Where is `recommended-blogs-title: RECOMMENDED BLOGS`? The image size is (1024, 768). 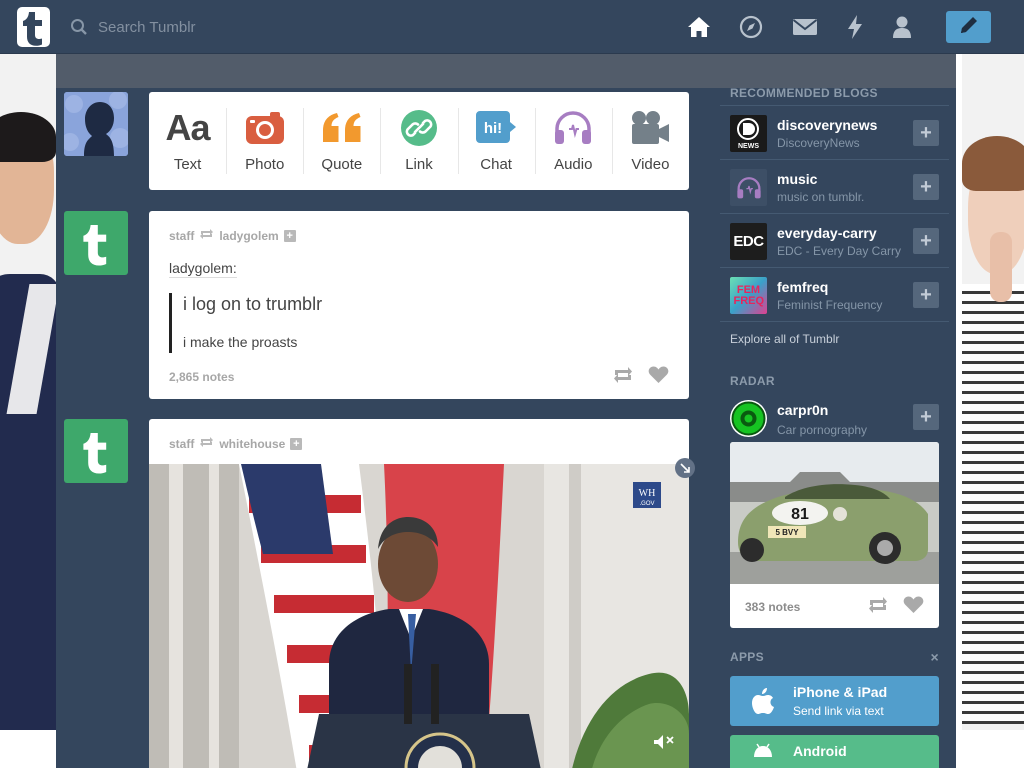 recommended-blogs-title: RECOMMENDED BLOGS is located at coordinates (834, 95).